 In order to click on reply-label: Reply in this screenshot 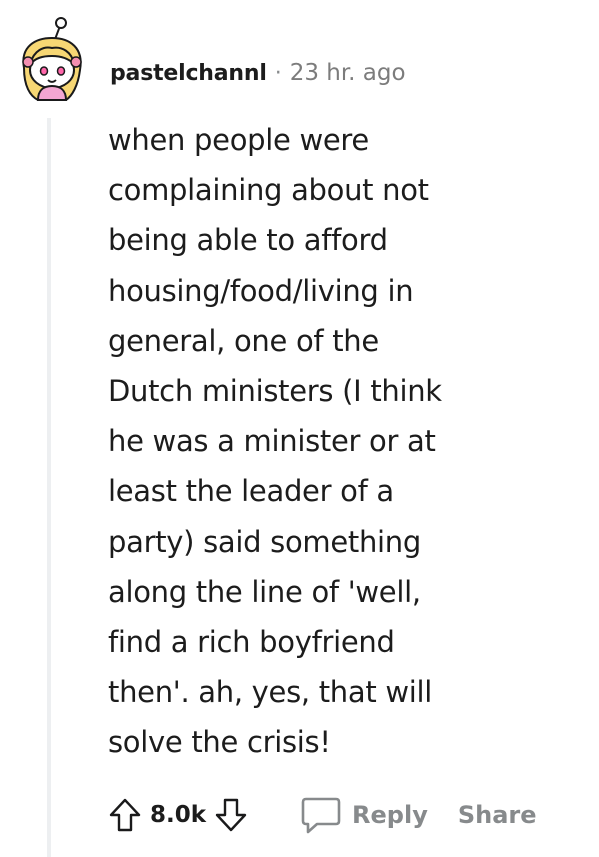, I will do `click(390, 815)`.